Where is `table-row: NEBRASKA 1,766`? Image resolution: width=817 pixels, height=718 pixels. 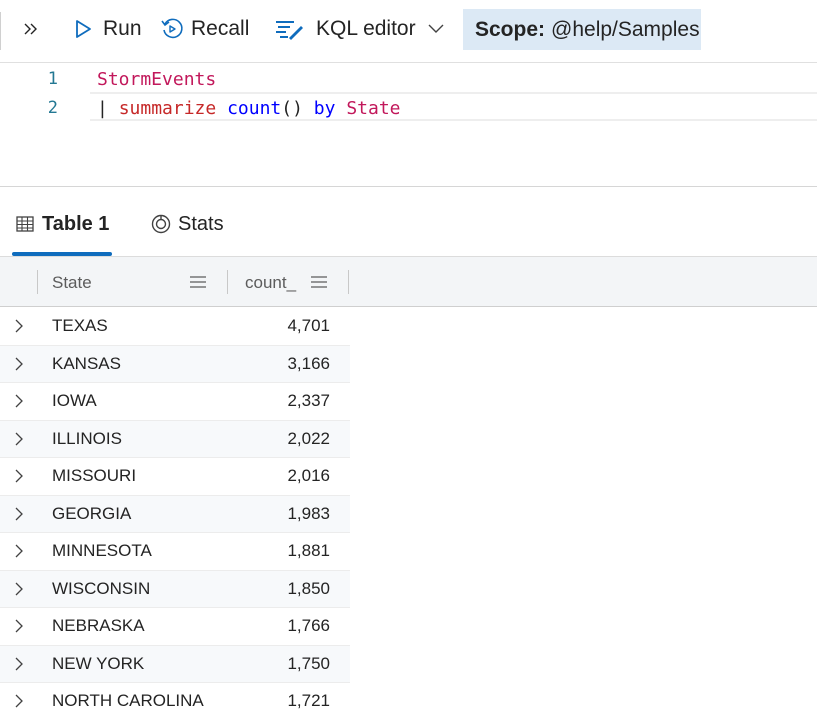
table-row: NEBRASKA 1,766 is located at coordinates (175, 627).